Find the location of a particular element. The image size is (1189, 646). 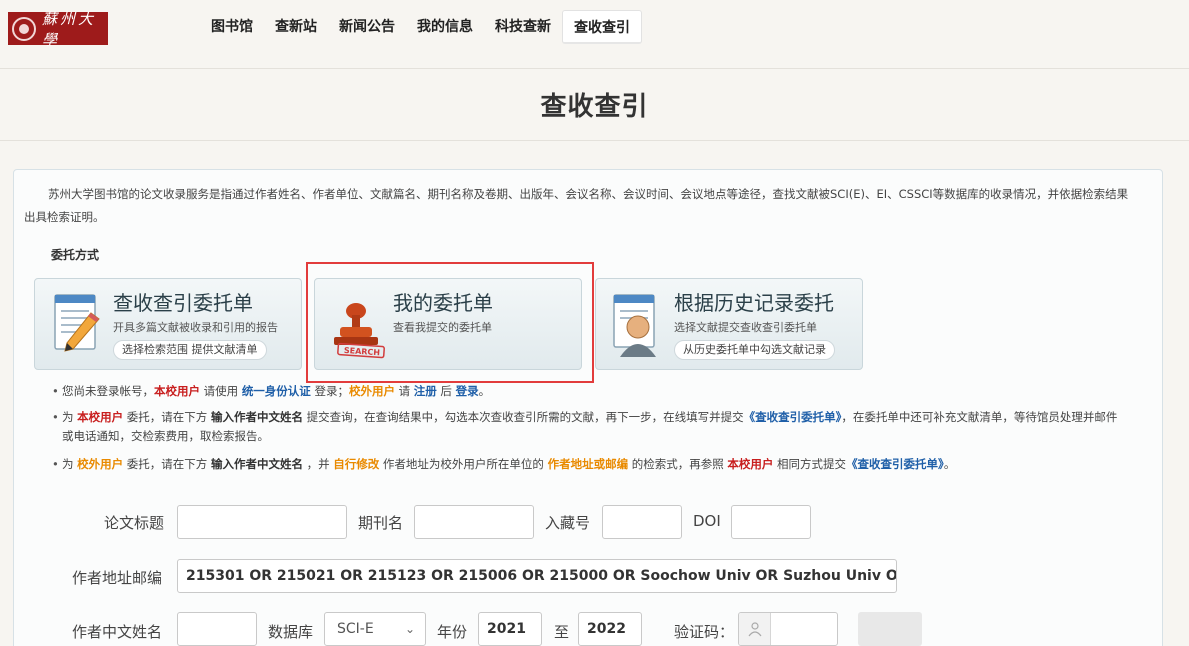

captcha-image is located at coordinates (890, 629).